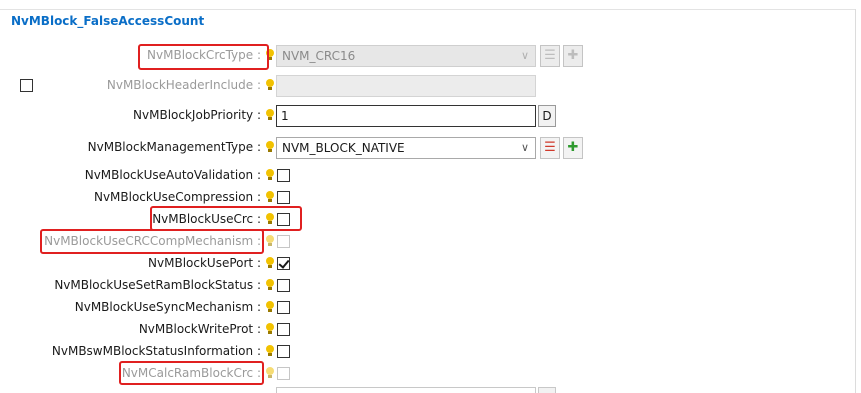 The height and width of the screenshot is (393, 861). Describe the element at coordinates (174, 147) in the screenshot. I see `management-type-label: NvMBlockManagementType :` at that location.